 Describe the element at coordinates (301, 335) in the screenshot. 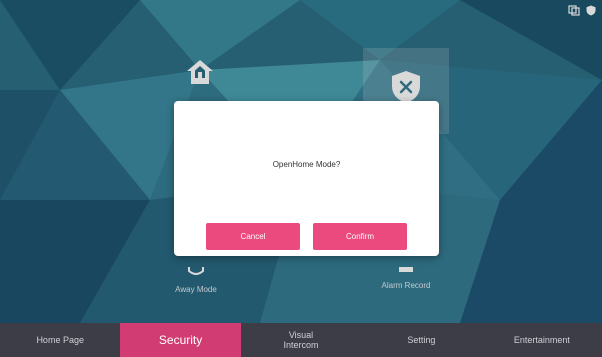

I see `nav-visual-intercom-line1: Visual` at that location.